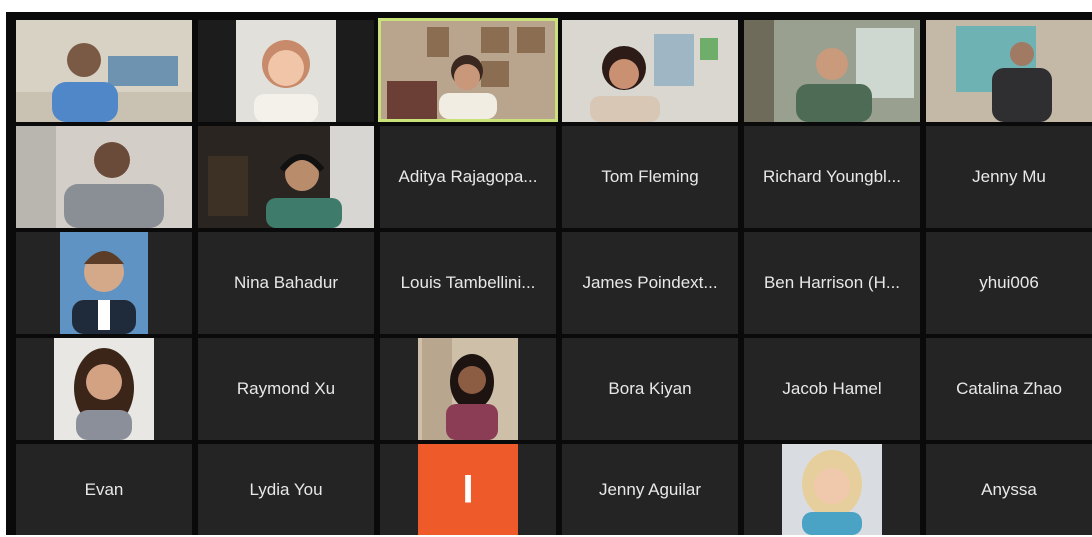  I want to click on participant-tile-yhui006: yhui006, so click(1009, 283).